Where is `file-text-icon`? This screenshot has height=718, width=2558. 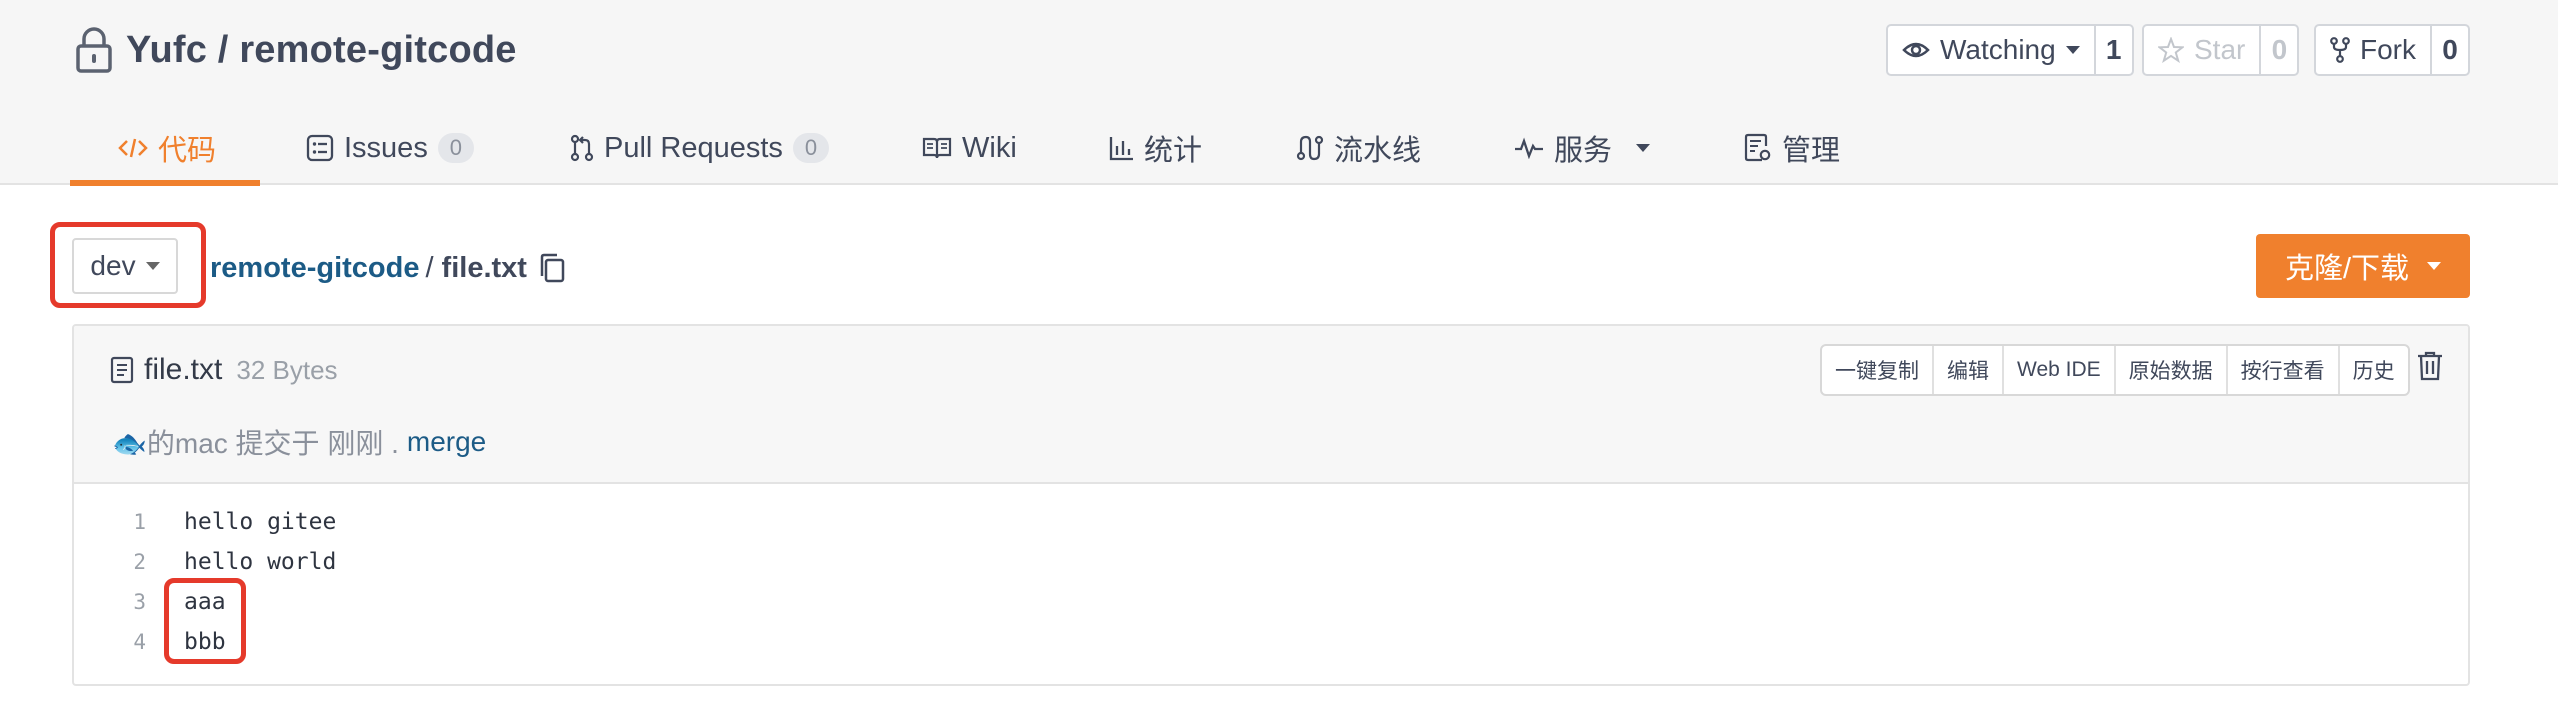
file-text-icon is located at coordinates (122, 370).